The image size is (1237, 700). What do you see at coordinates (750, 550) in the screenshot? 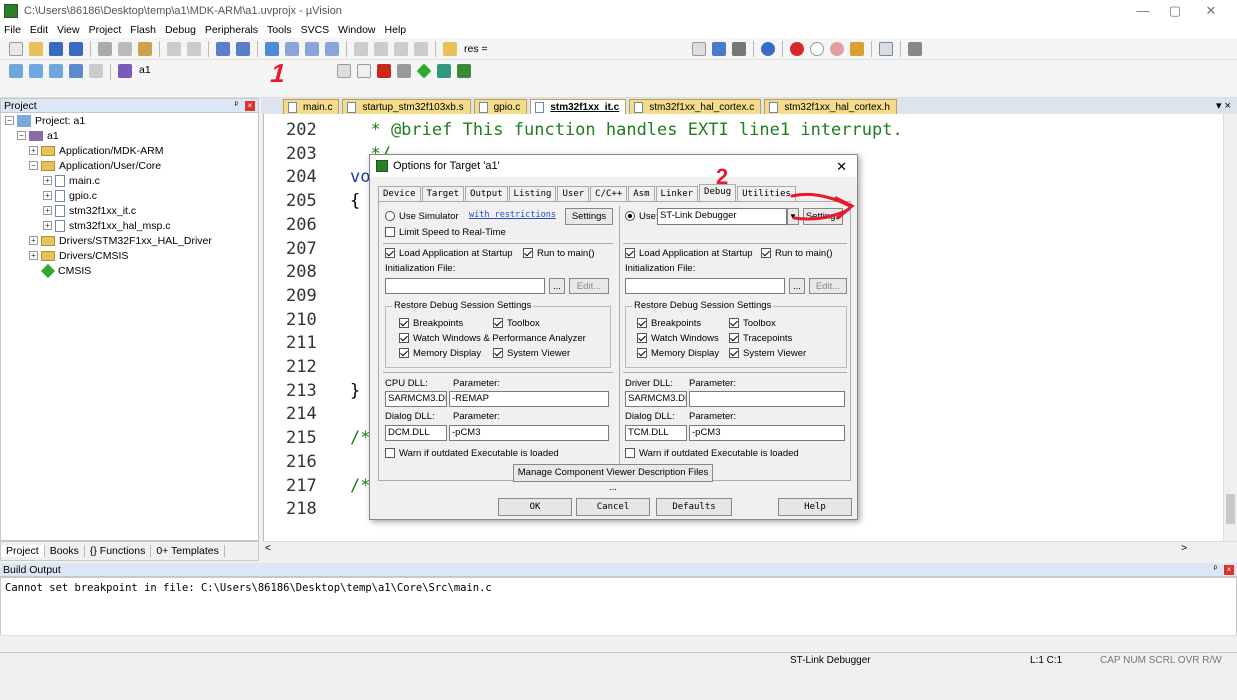
I see `editor-horizontal-scrollbar: < >` at bounding box center [750, 550].